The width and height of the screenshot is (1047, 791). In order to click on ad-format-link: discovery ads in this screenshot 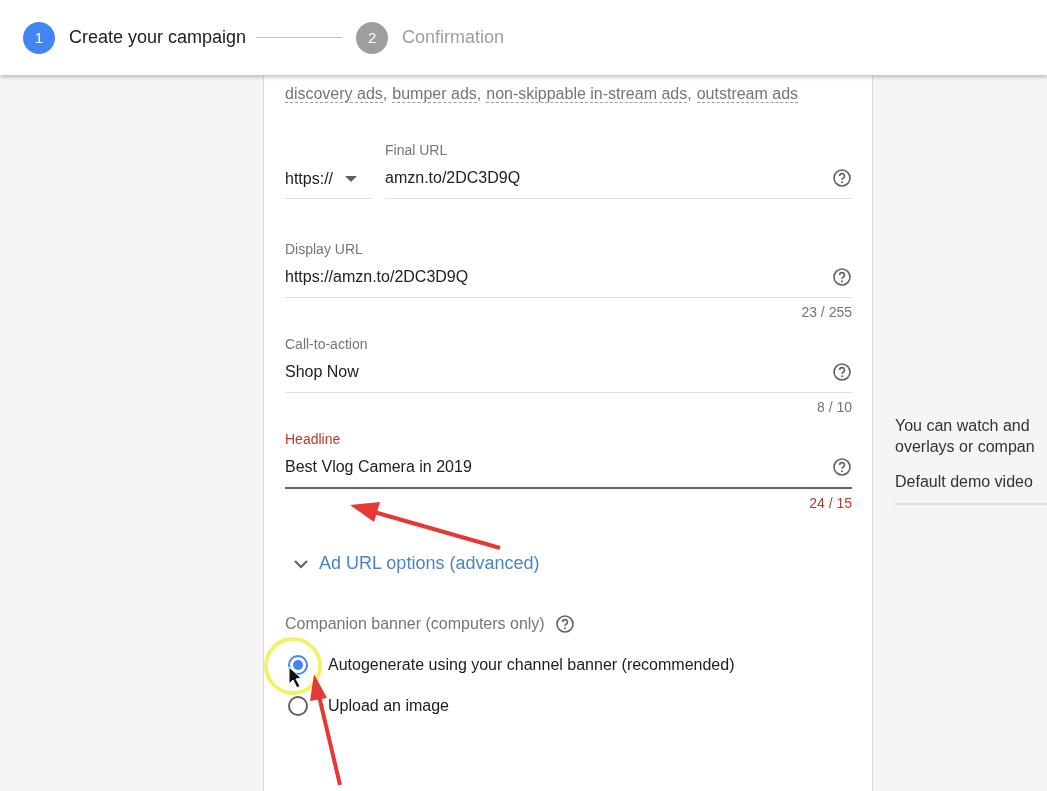, I will do `click(334, 94)`.